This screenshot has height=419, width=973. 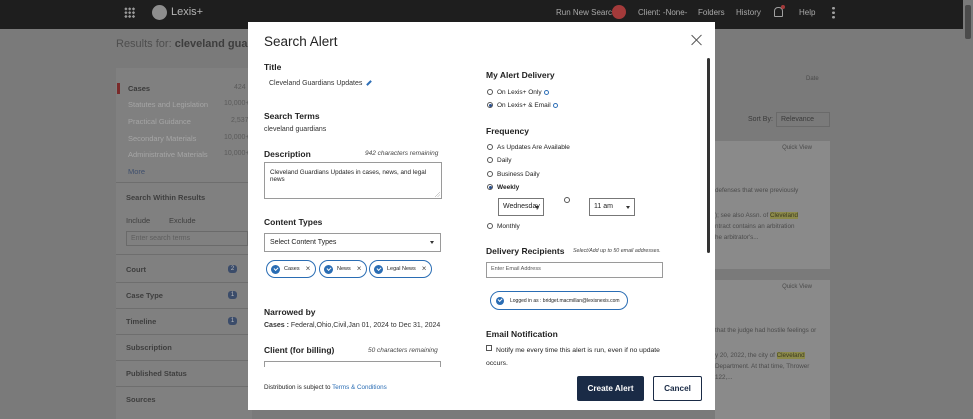 I want to click on filter-sources: Sources, so click(x=141, y=399).